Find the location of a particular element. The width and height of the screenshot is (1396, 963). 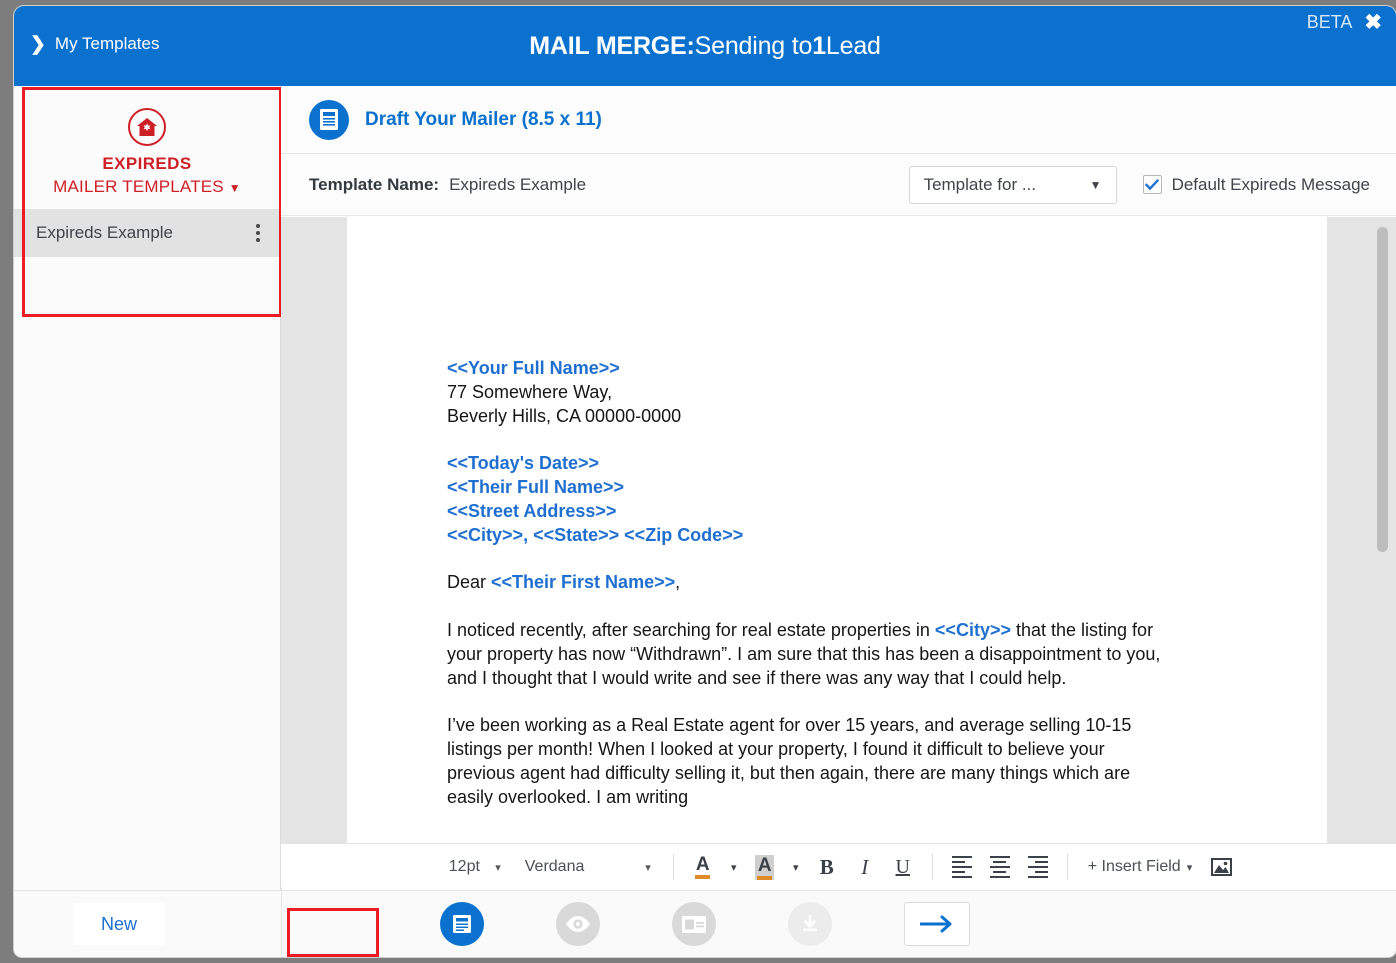

panel-header: Draft Your Mailer (8.5 x 11) is located at coordinates (838, 120).